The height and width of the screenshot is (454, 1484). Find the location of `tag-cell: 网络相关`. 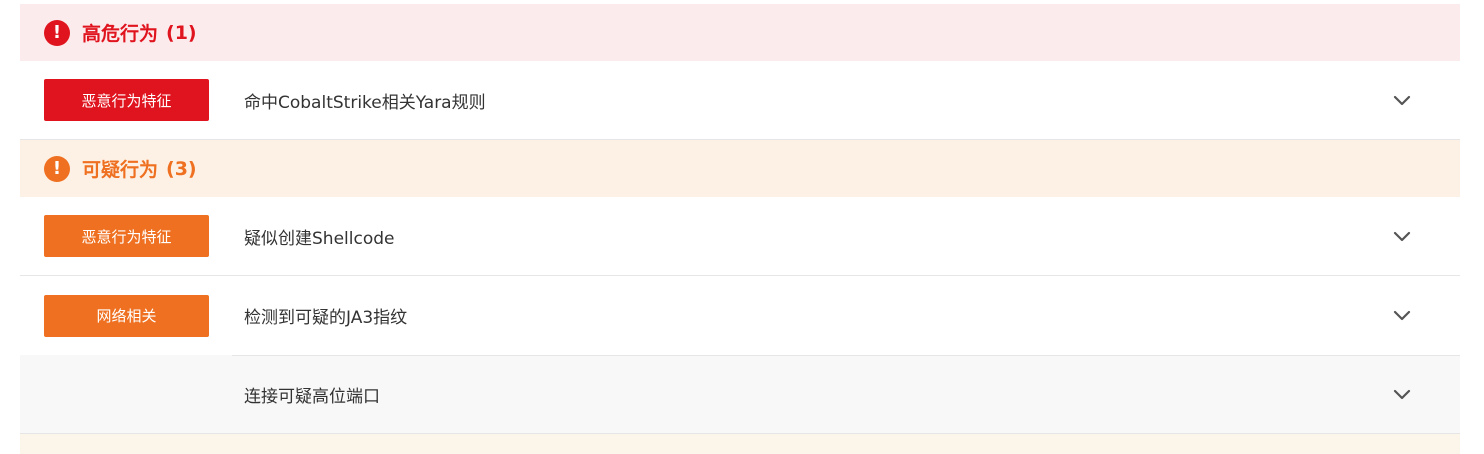

tag-cell: 网络相关 is located at coordinates (132, 315).